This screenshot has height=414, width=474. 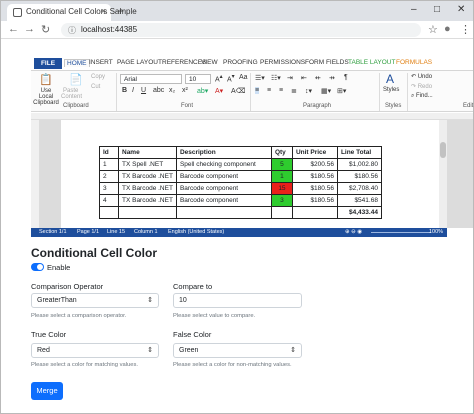 What do you see at coordinates (95, 350) in the screenshot?
I see `true-color-select: Red ⇕` at bounding box center [95, 350].